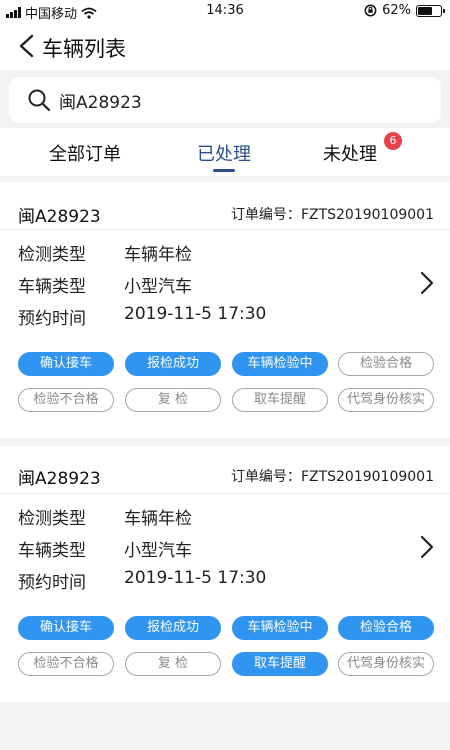  Describe the element at coordinates (85, 153) in the screenshot. I see `tab-all-orders: 全部订单` at that location.